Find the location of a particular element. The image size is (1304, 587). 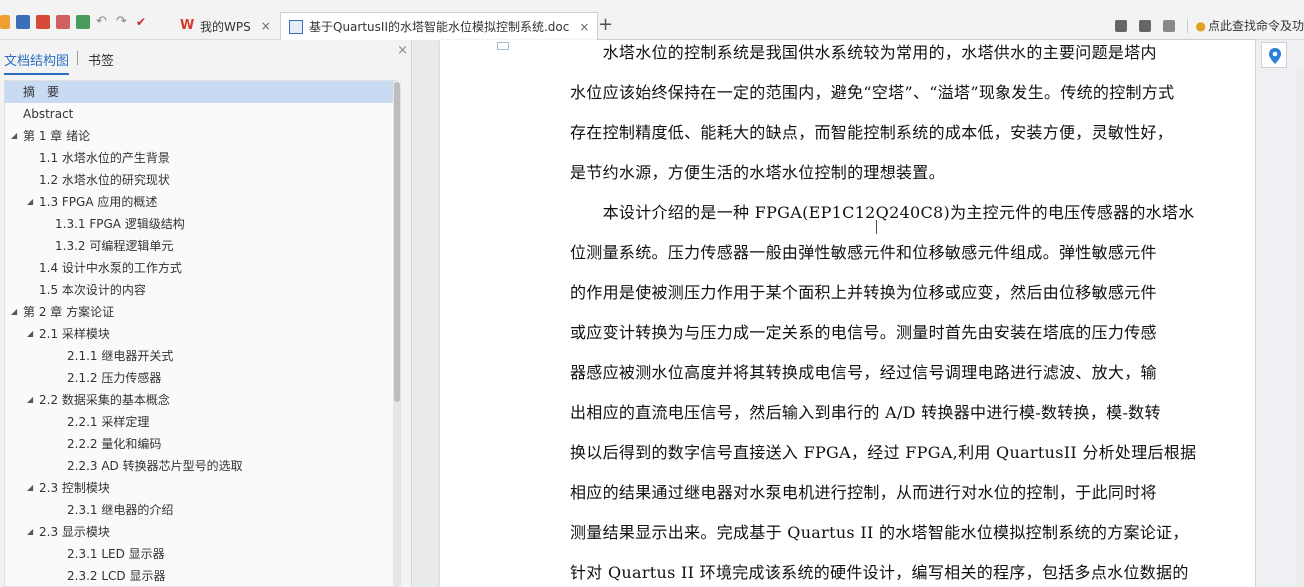

outline-item-label: 第 2 章 方案论证 is located at coordinates (69, 312).